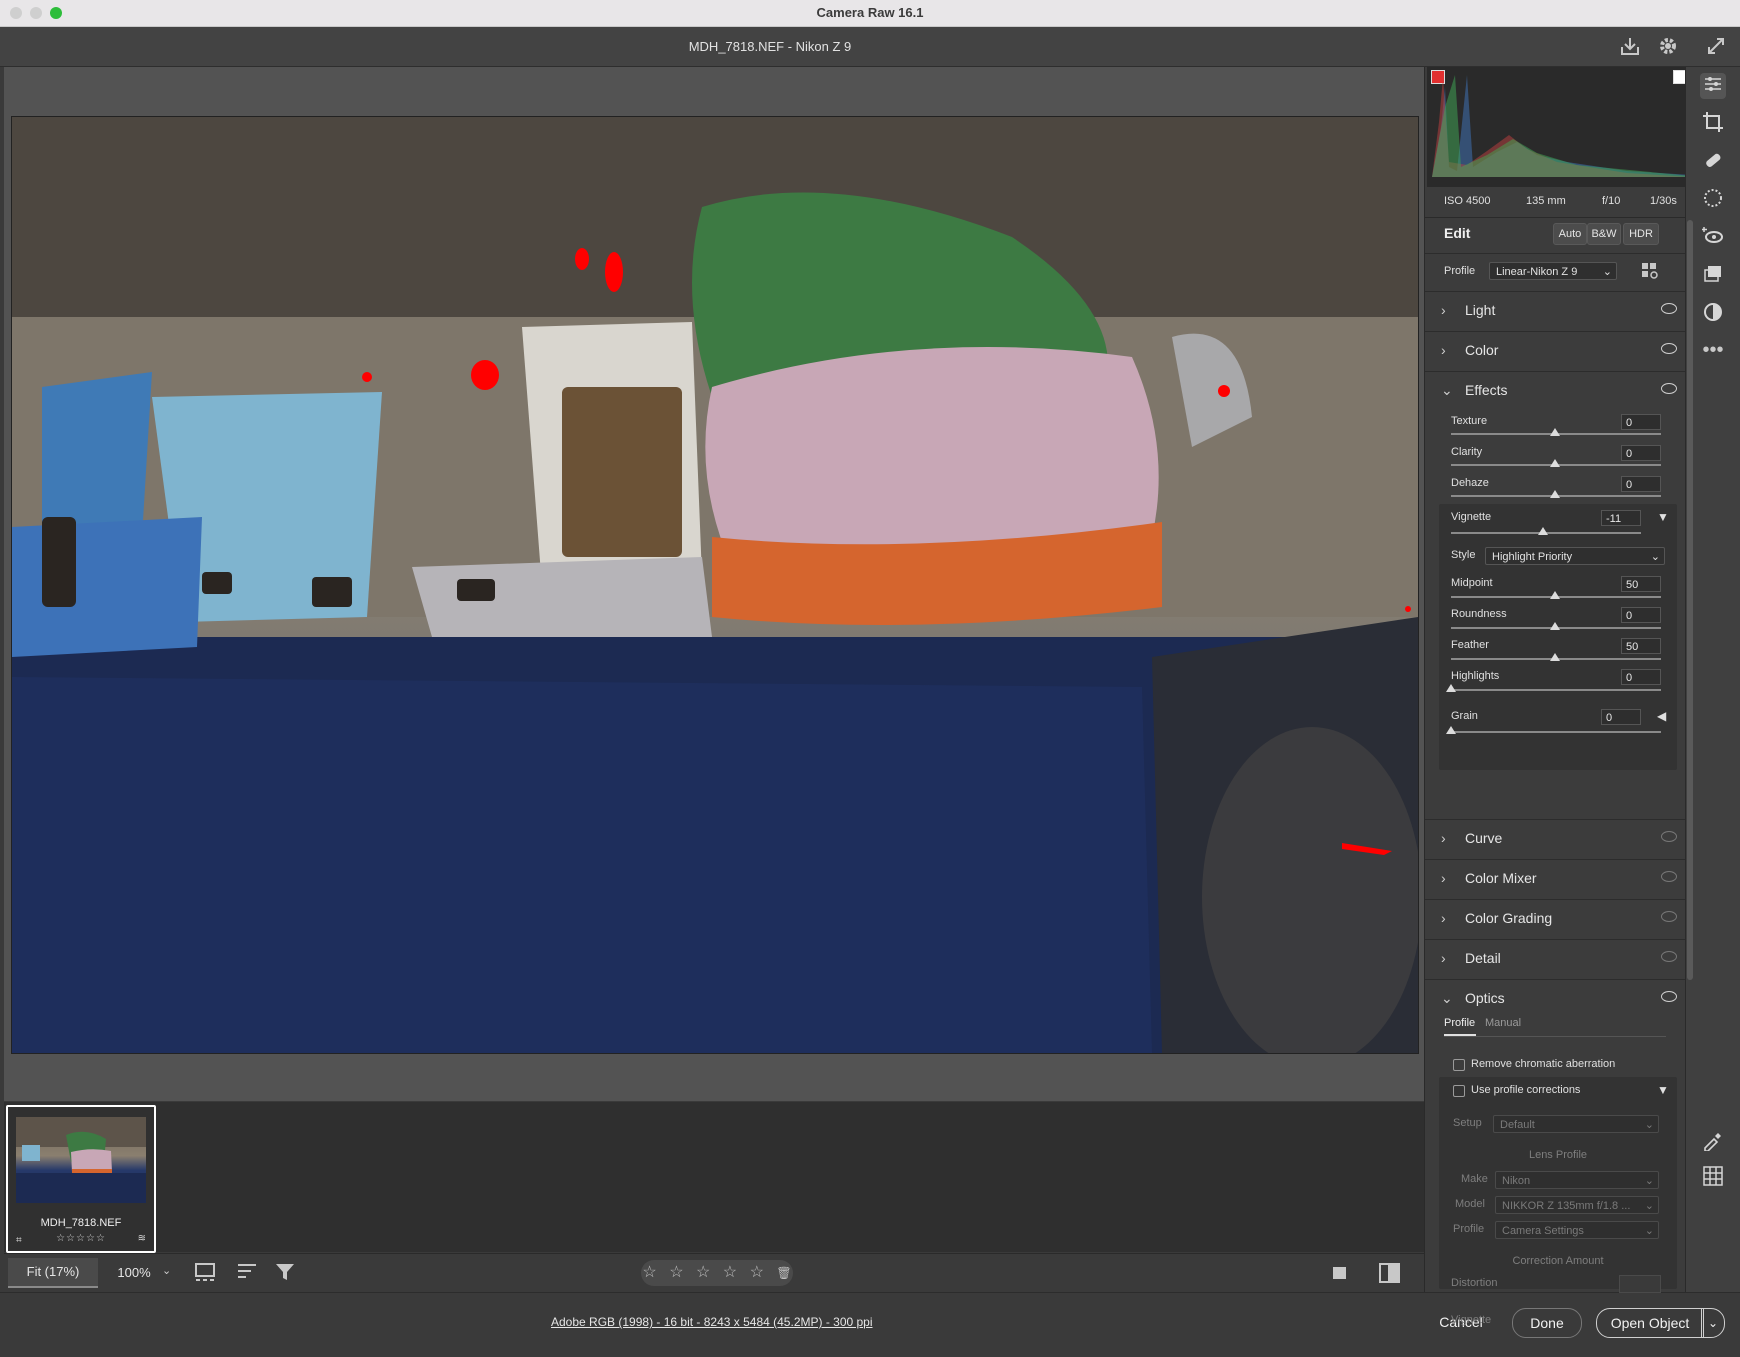 The height and width of the screenshot is (1357, 1740). What do you see at coordinates (1558, 523) in the screenshot?
I see `slider-vignette: Vignette -11 ▼` at bounding box center [1558, 523].